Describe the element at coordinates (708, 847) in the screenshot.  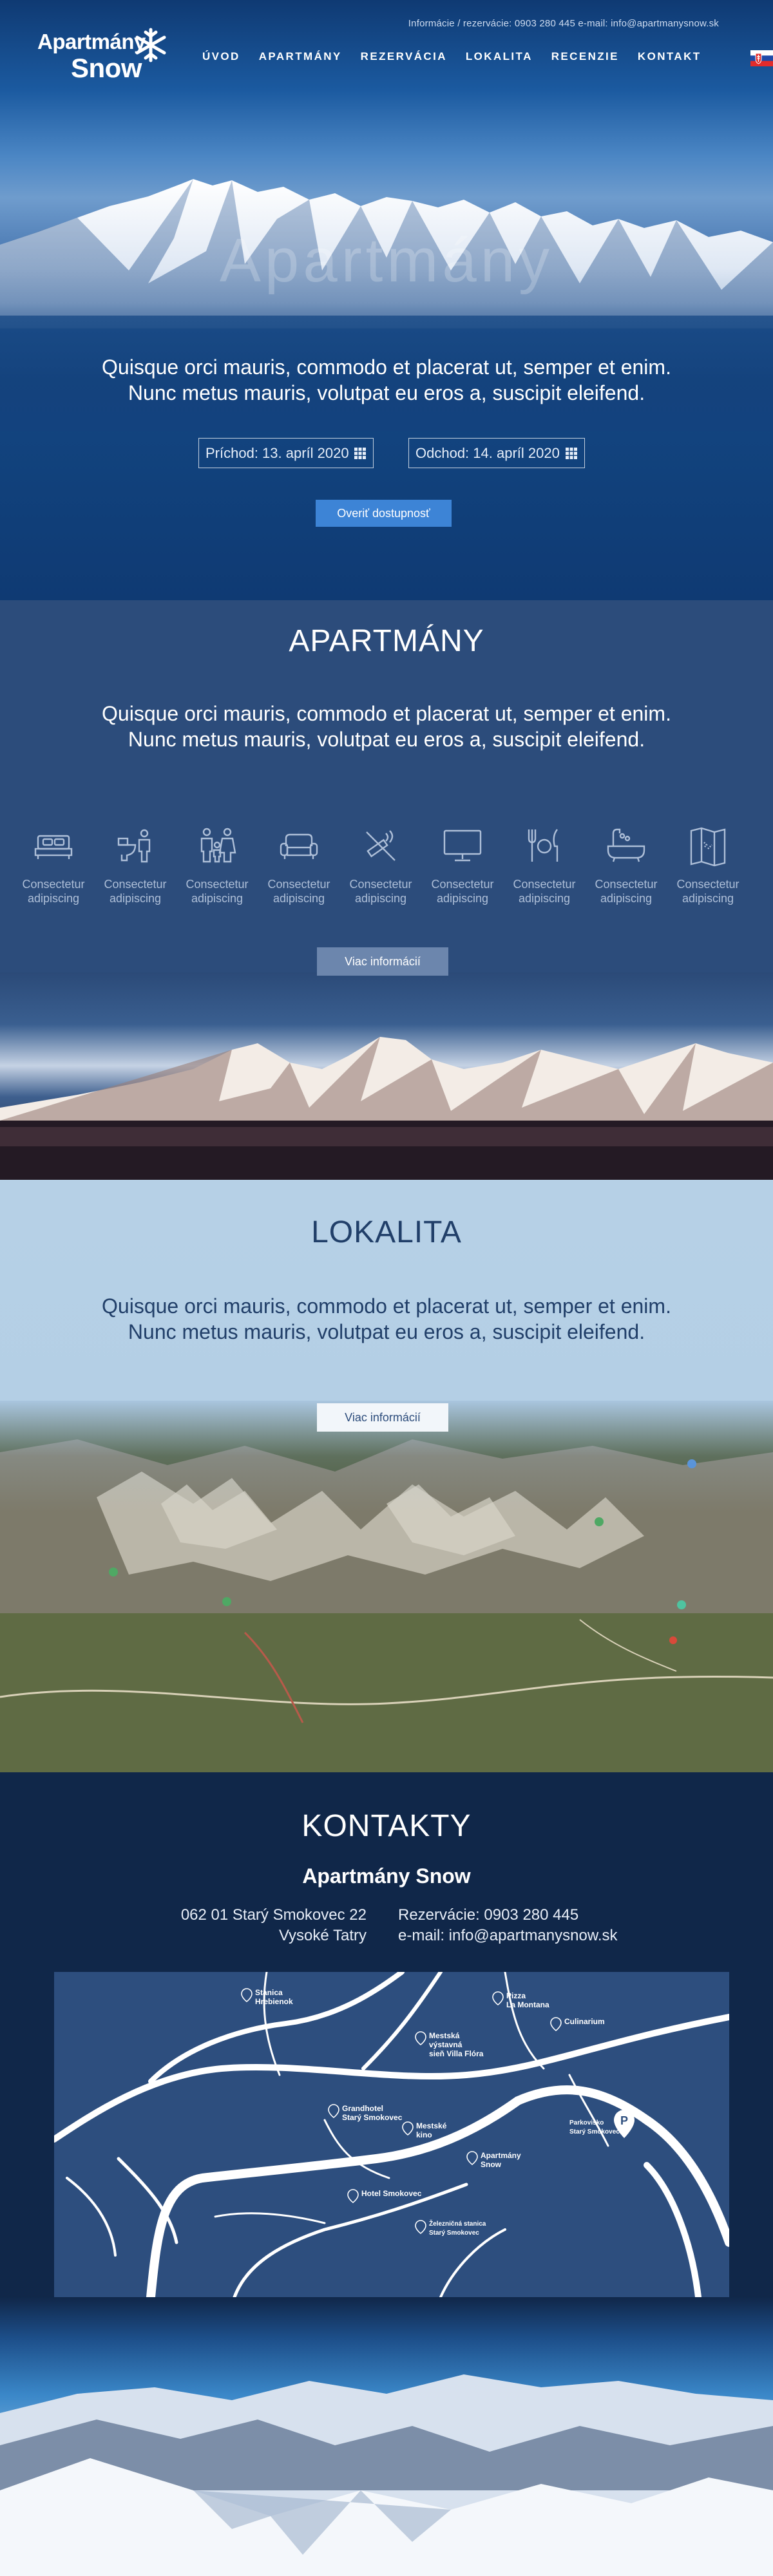
I see `map-icon` at that location.